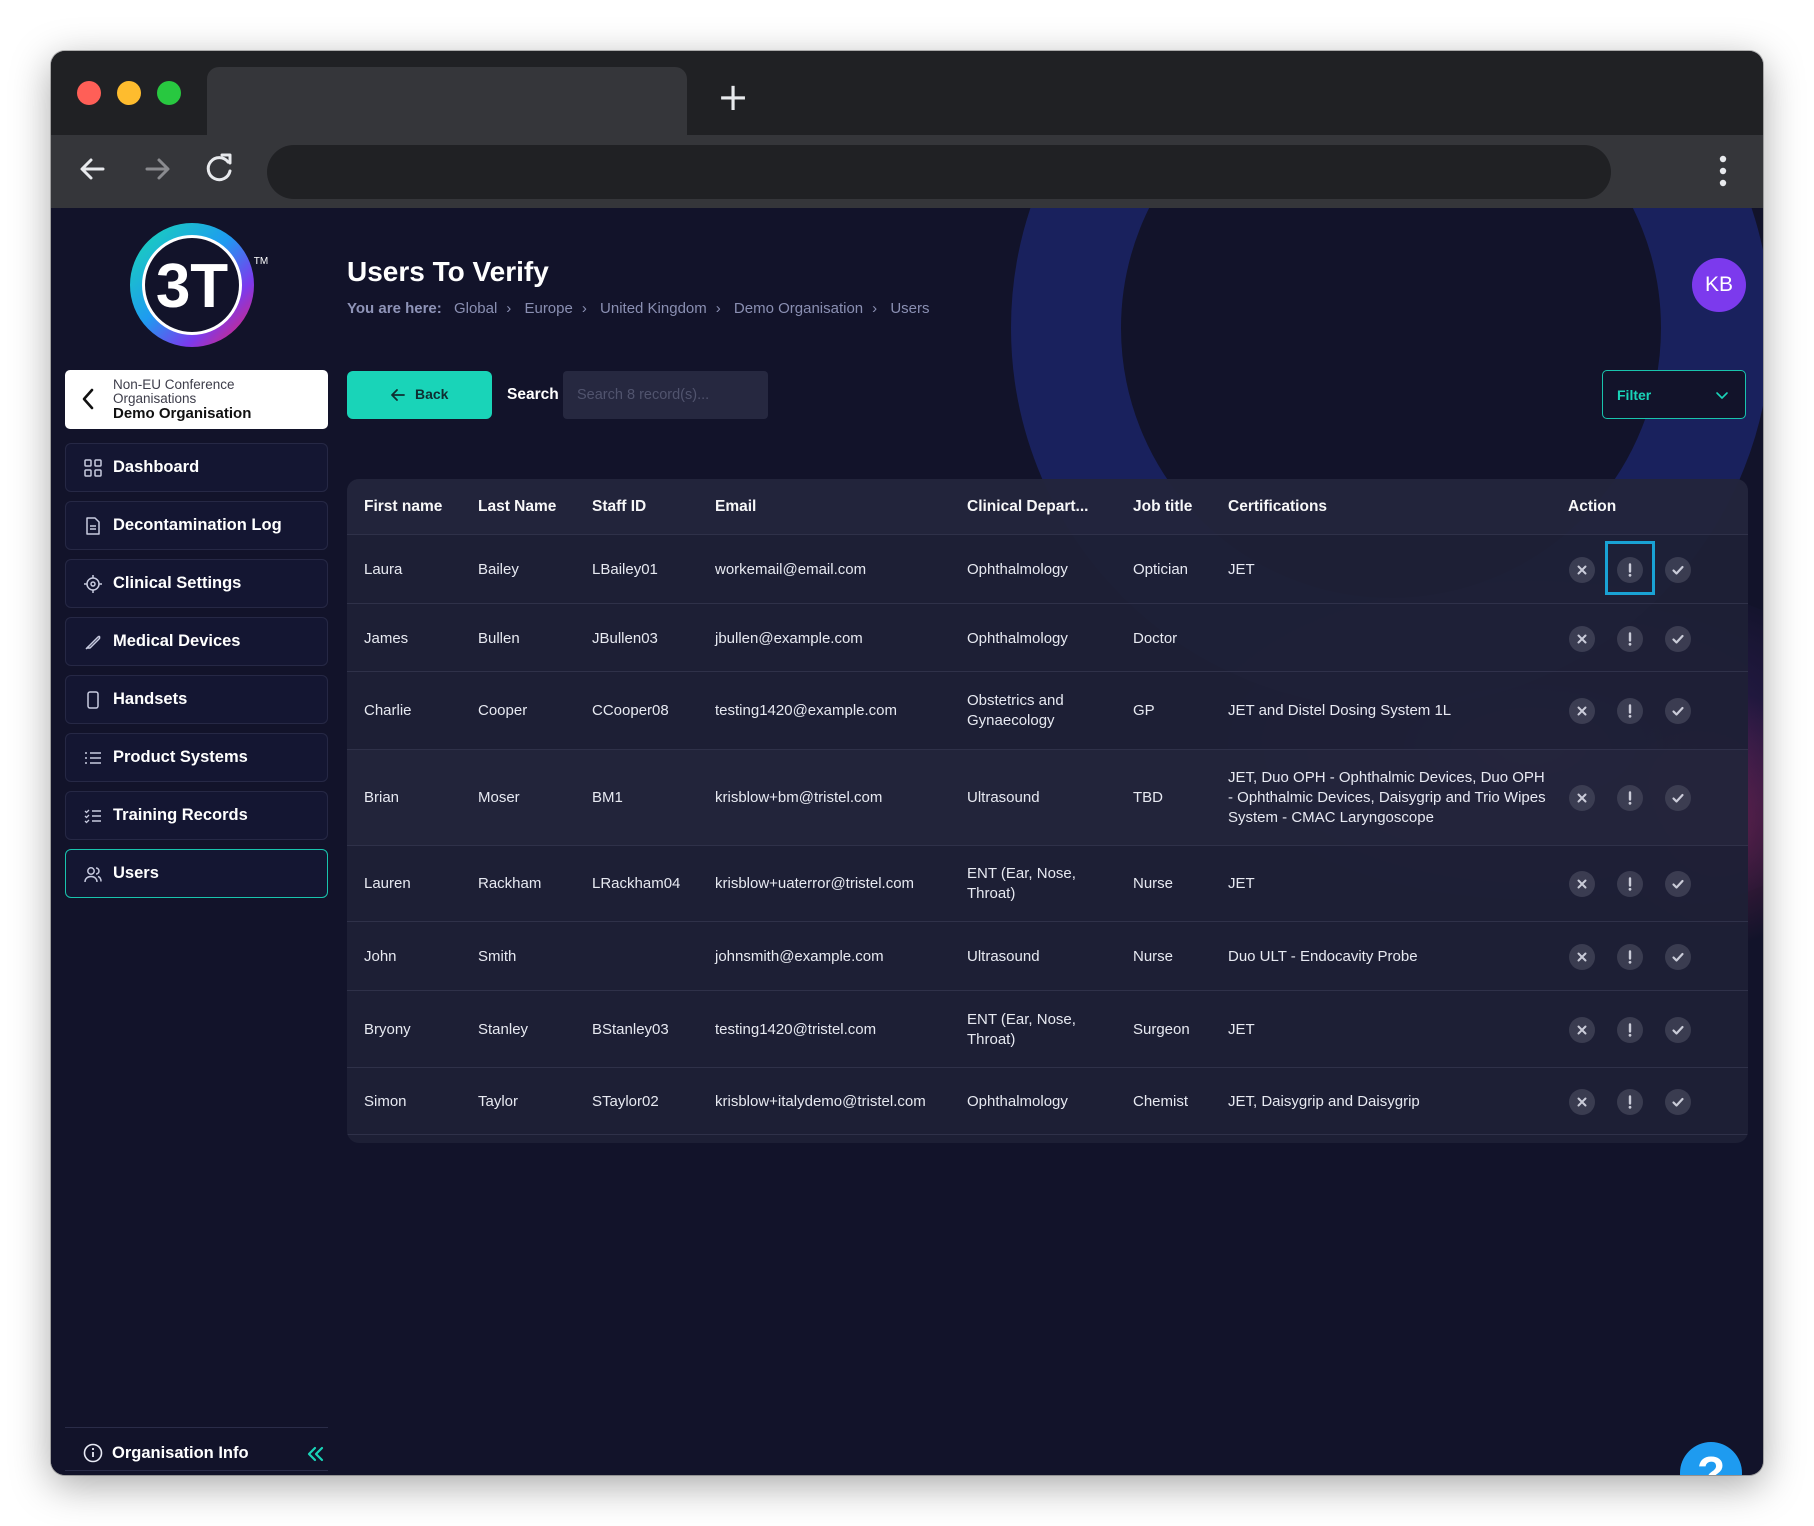  What do you see at coordinates (174, 391) in the screenshot?
I see `parent-organisation-label: Non-EU Conference Organisations` at bounding box center [174, 391].